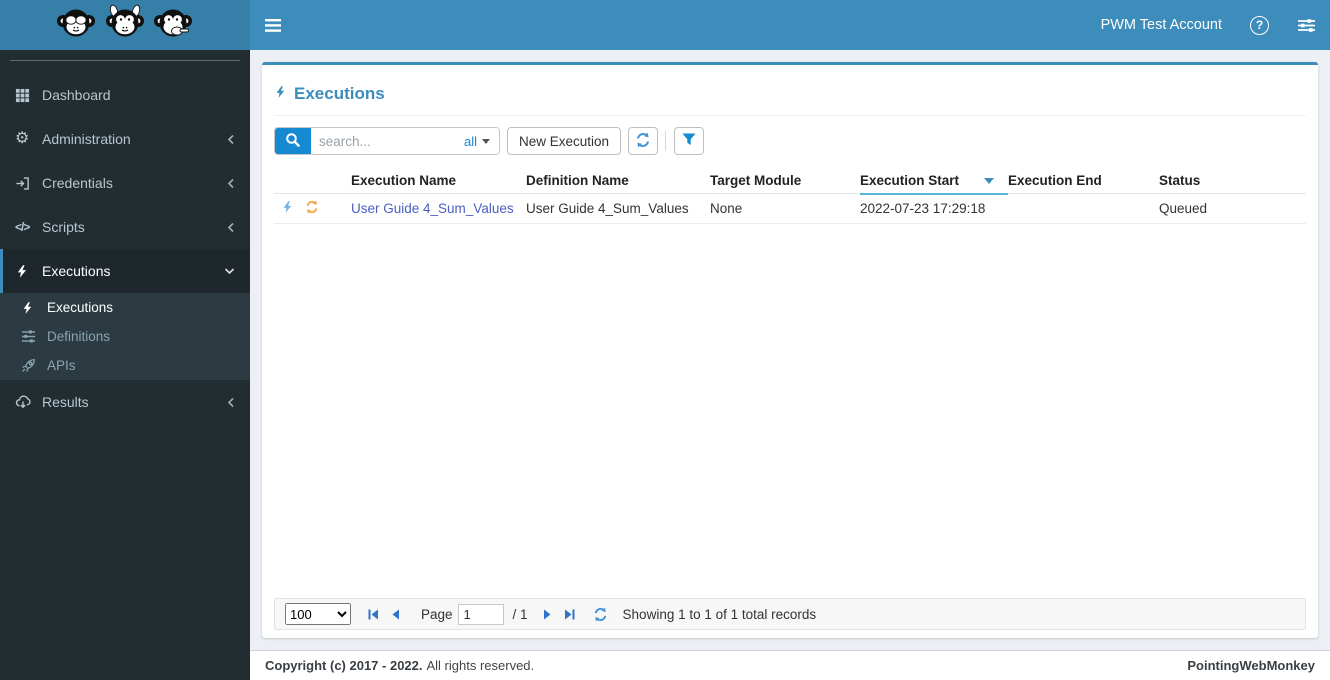 Image resolution: width=1330 pixels, height=680 pixels. I want to click on copyright-text: Copyright (c) 2017 - 2022., so click(344, 665).